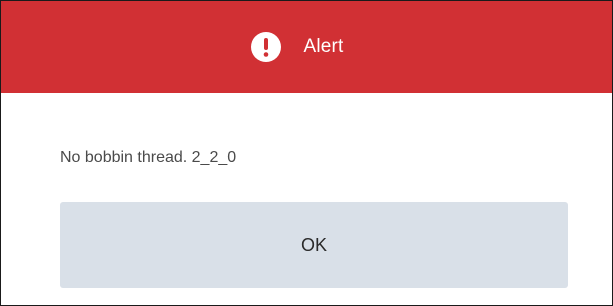 Image resolution: width=613 pixels, height=306 pixels. I want to click on ok-button-label: OK, so click(313, 244).